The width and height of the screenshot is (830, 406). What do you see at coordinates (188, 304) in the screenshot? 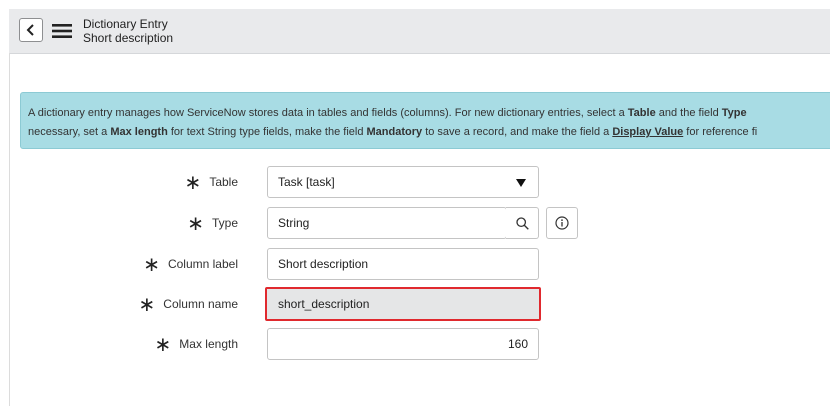
I see `column-name-label: ∗ Column name` at bounding box center [188, 304].